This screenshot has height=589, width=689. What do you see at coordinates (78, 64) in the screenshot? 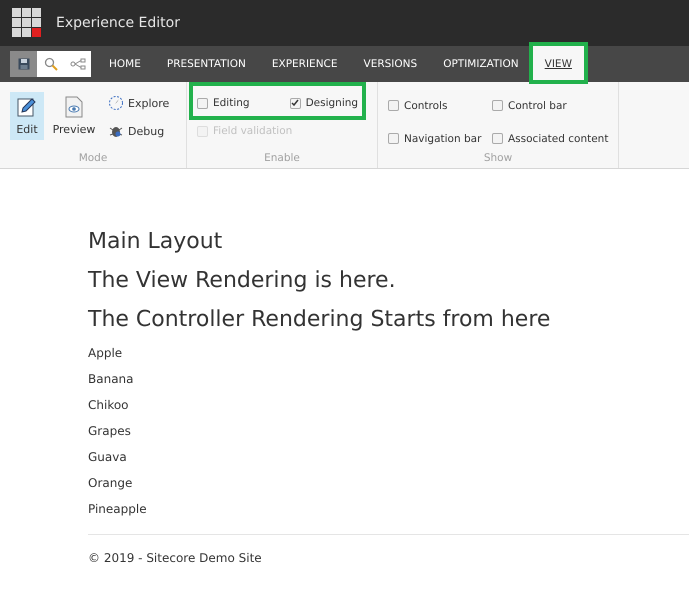
I see `nodes-icon` at bounding box center [78, 64].